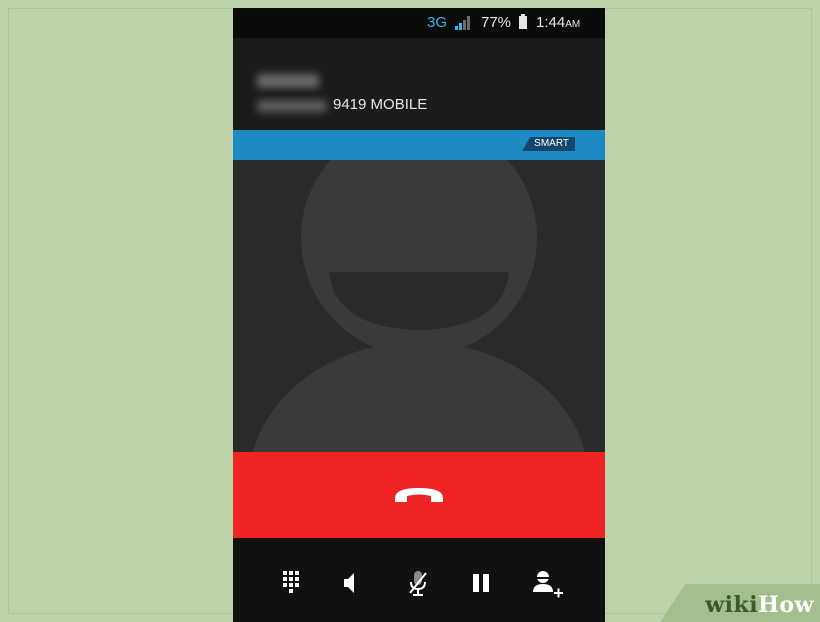 The width and height of the screenshot is (820, 622). I want to click on watermark-part2: How, so click(786, 605).